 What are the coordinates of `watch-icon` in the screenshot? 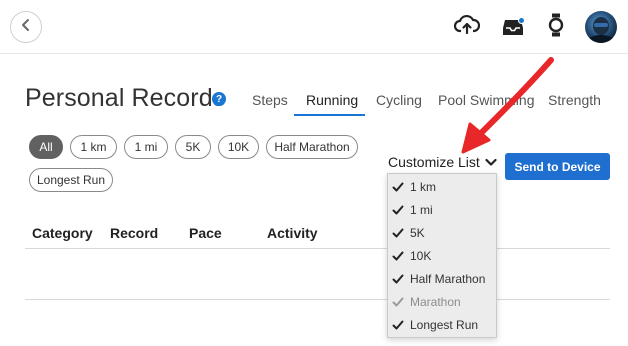 It's located at (556, 27).